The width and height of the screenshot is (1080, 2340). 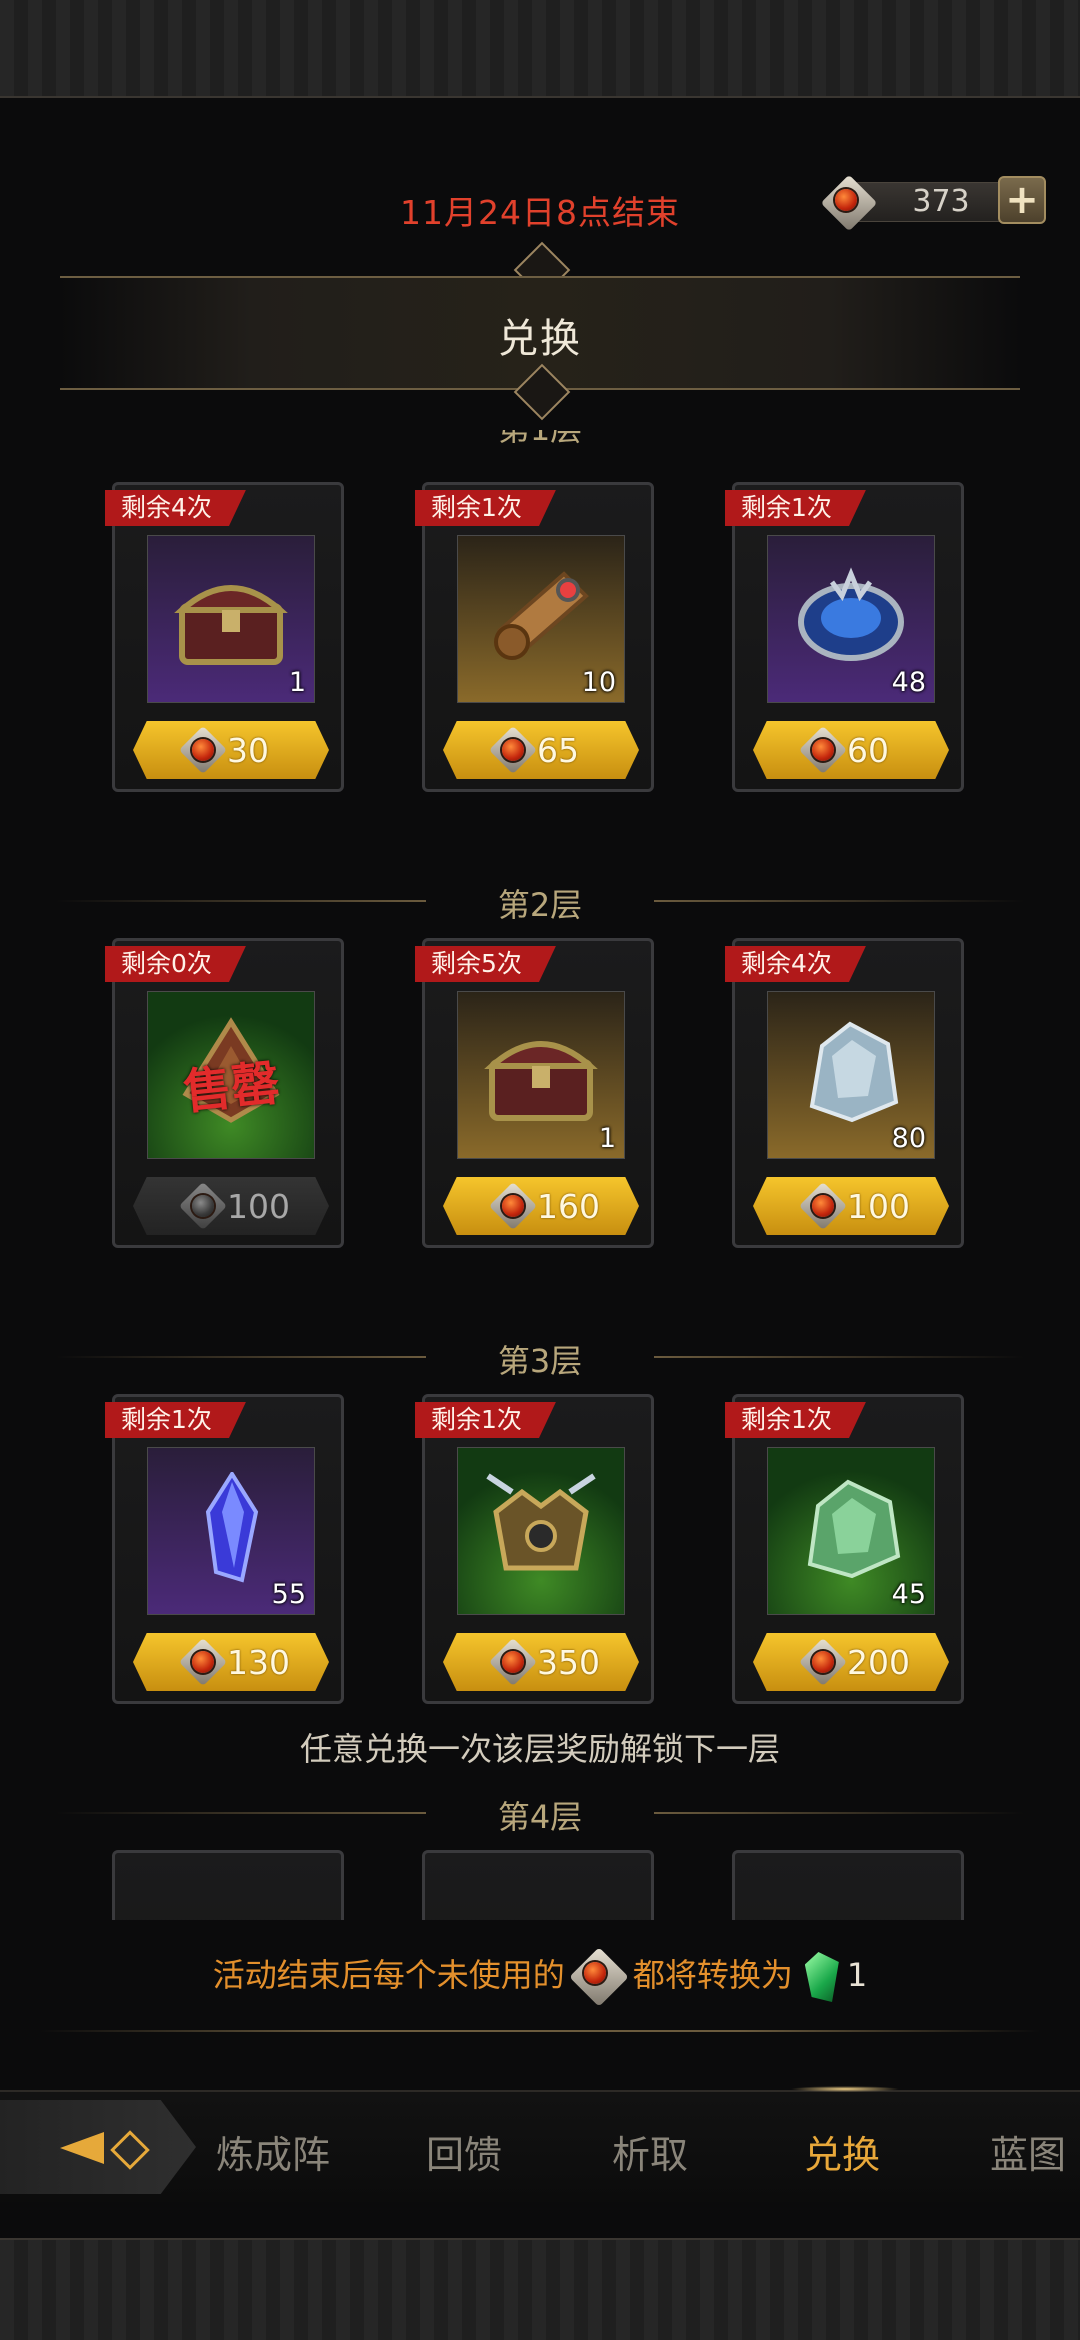 I want to click on tier-label: 第2层, so click(x=540, y=905).